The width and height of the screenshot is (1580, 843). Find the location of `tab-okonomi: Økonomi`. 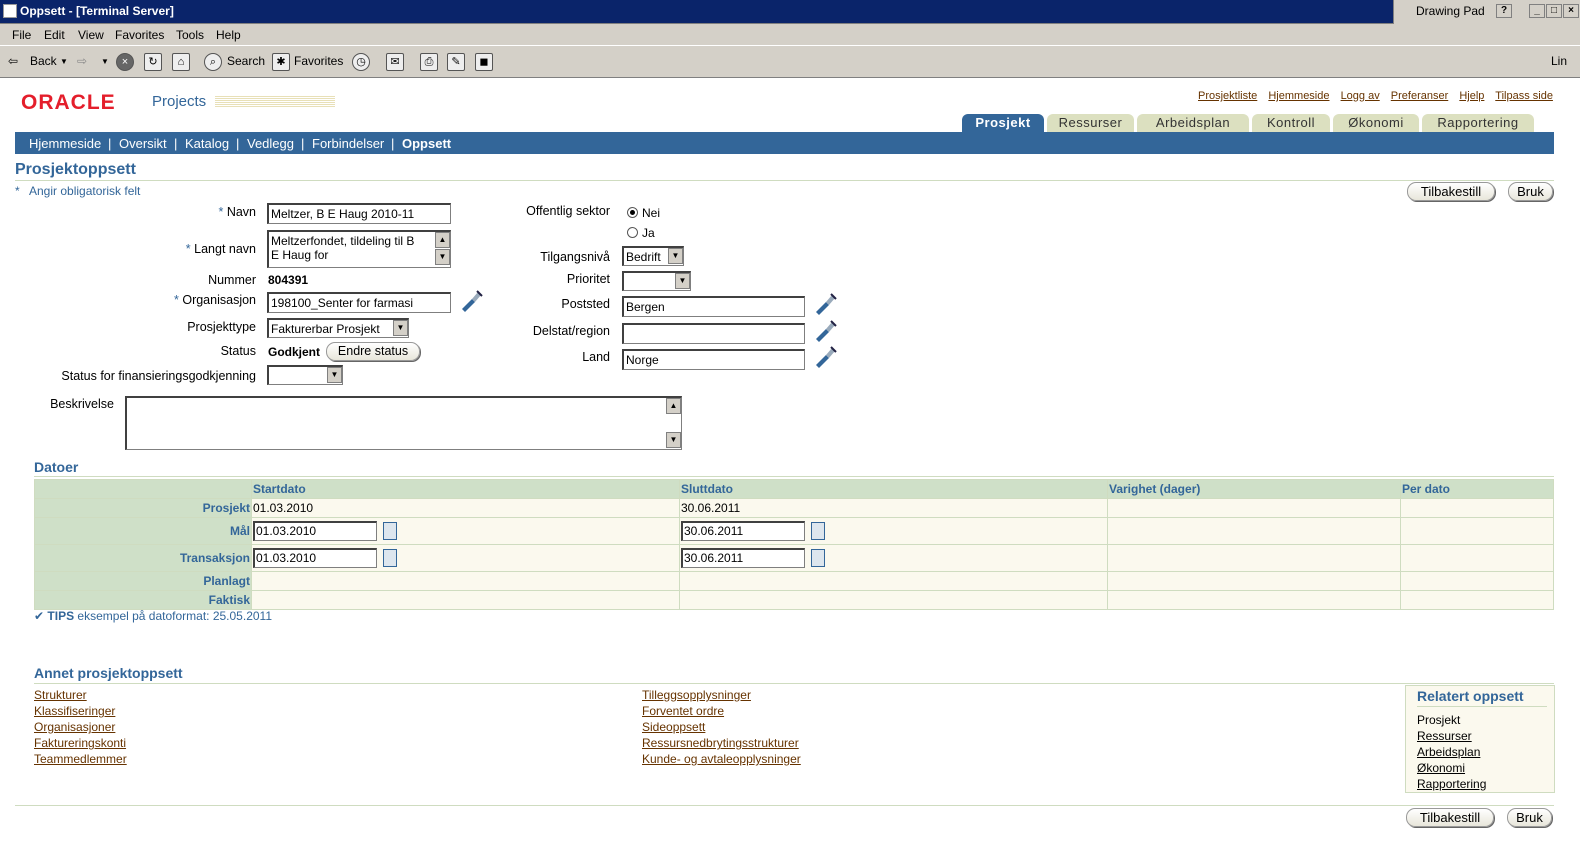

tab-okonomi: Økonomi is located at coordinates (1376, 123).